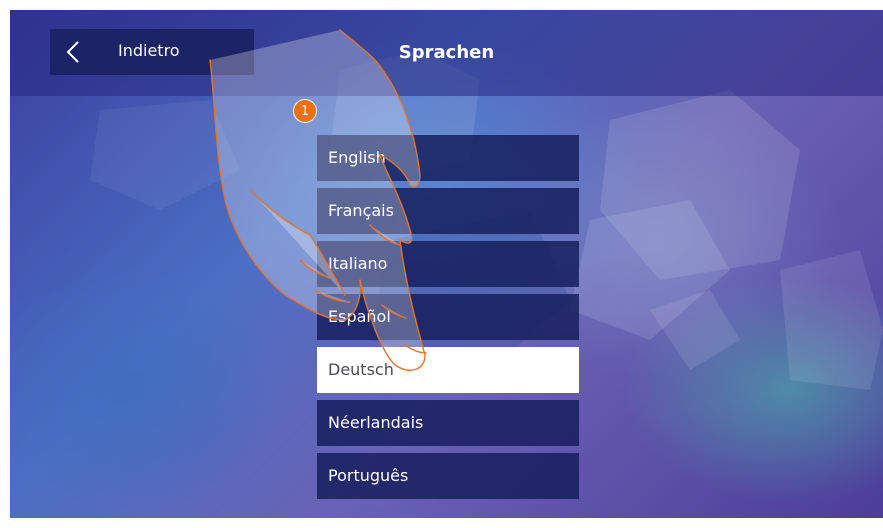 The image size is (883, 528). What do you see at coordinates (357, 157) in the screenshot?
I see `language-label: English` at bounding box center [357, 157].